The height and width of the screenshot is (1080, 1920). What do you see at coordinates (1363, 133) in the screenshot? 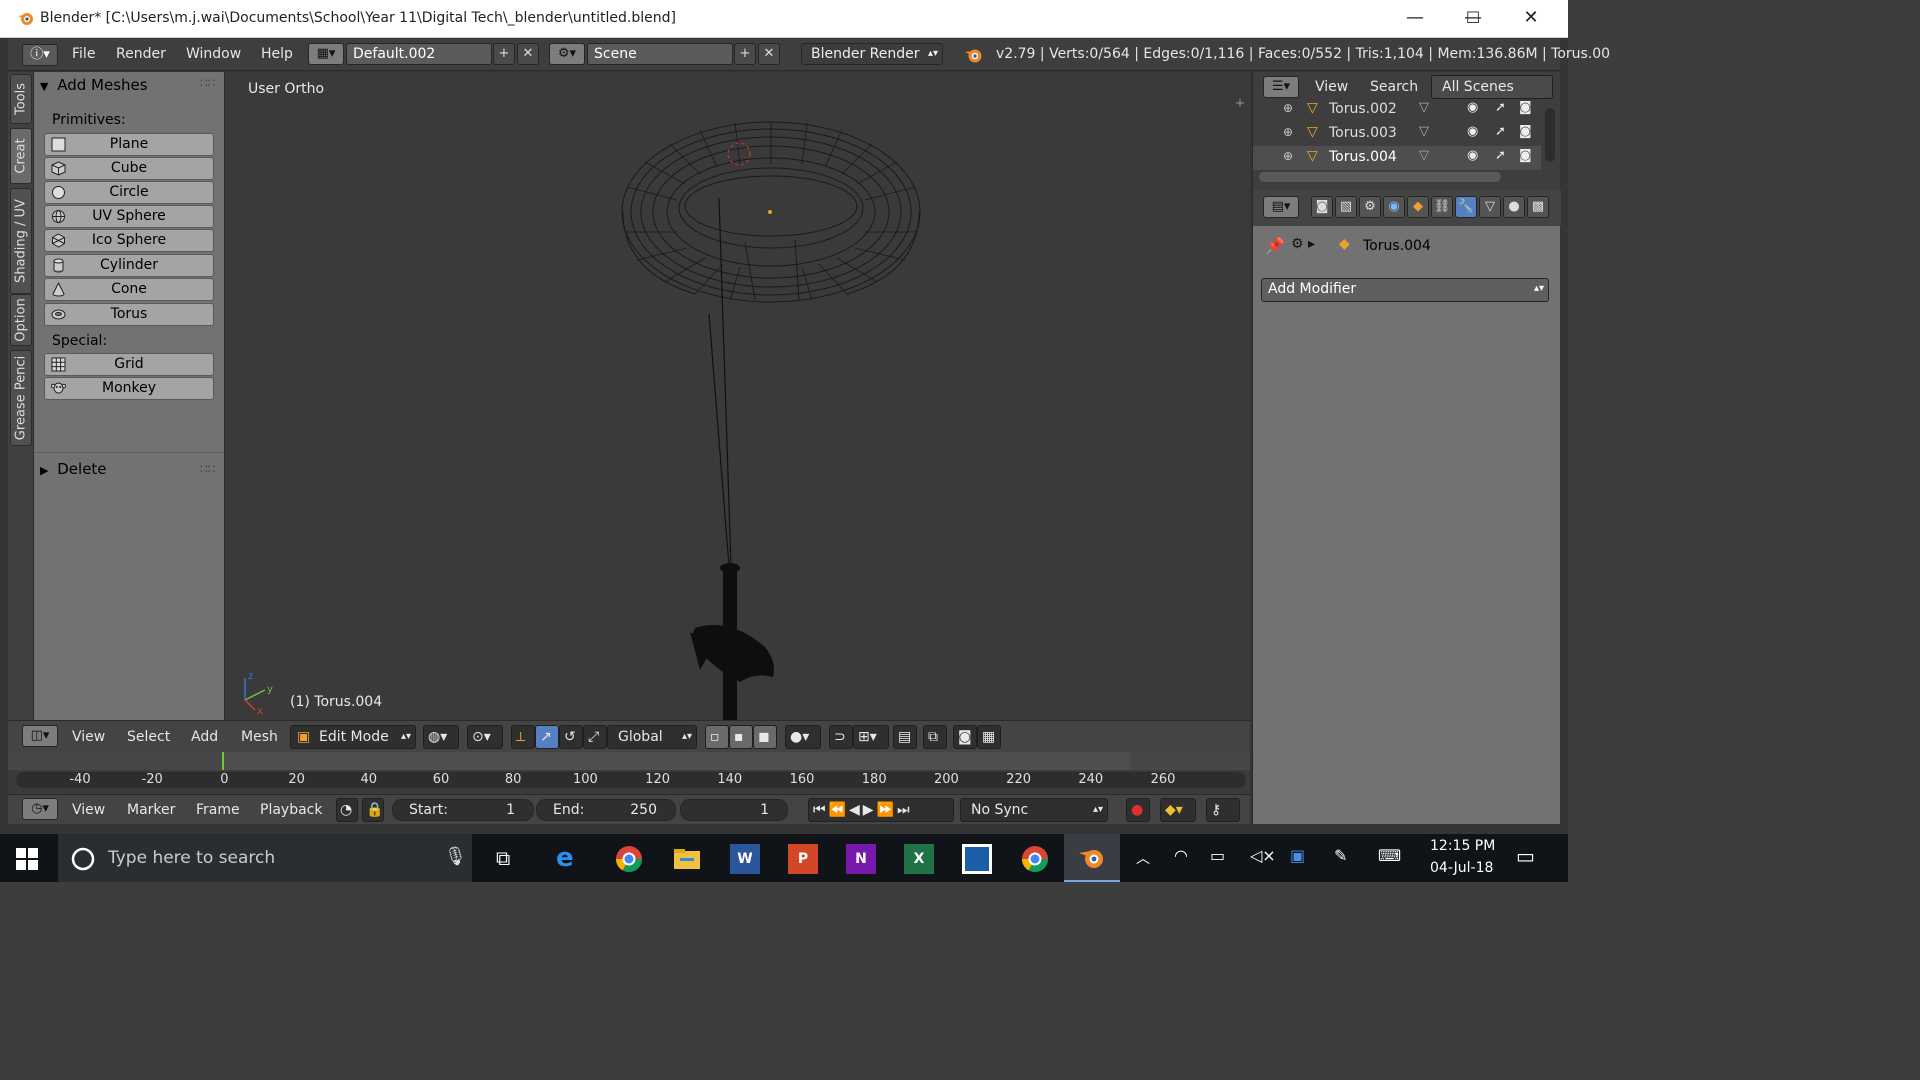
I see `outliner-item-label: Torus.003` at bounding box center [1363, 133].